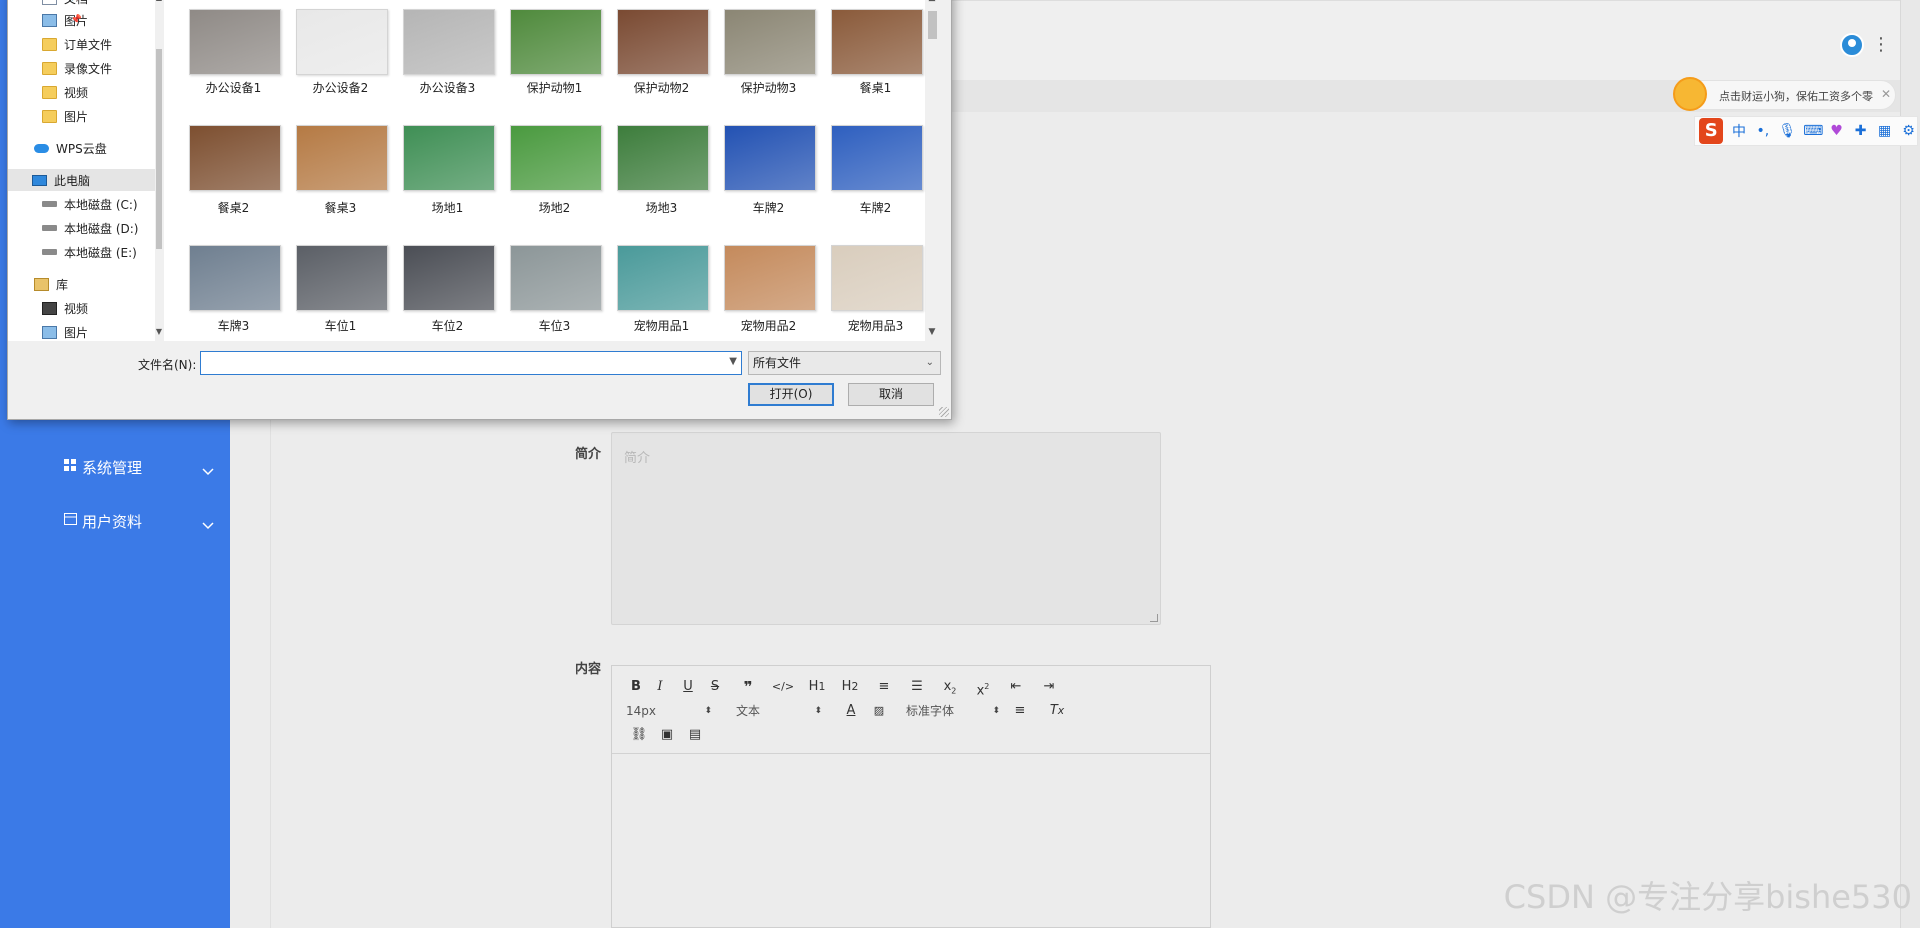  What do you see at coordinates (1762, 131) in the screenshot?
I see `punctuation-toggle: •,` at bounding box center [1762, 131].